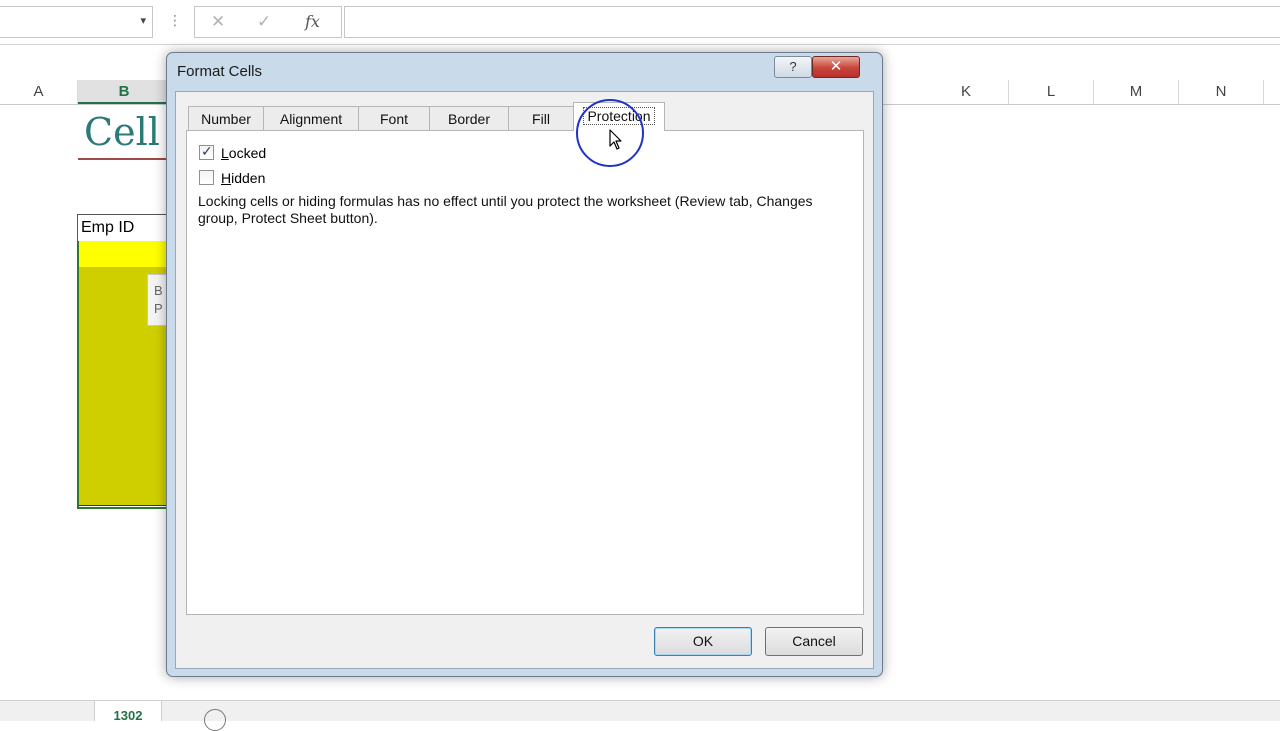 This screenshot has width=1280, height=731. I want to click on formula-buttons: ✕ ✓ fx, so click(268, 22).